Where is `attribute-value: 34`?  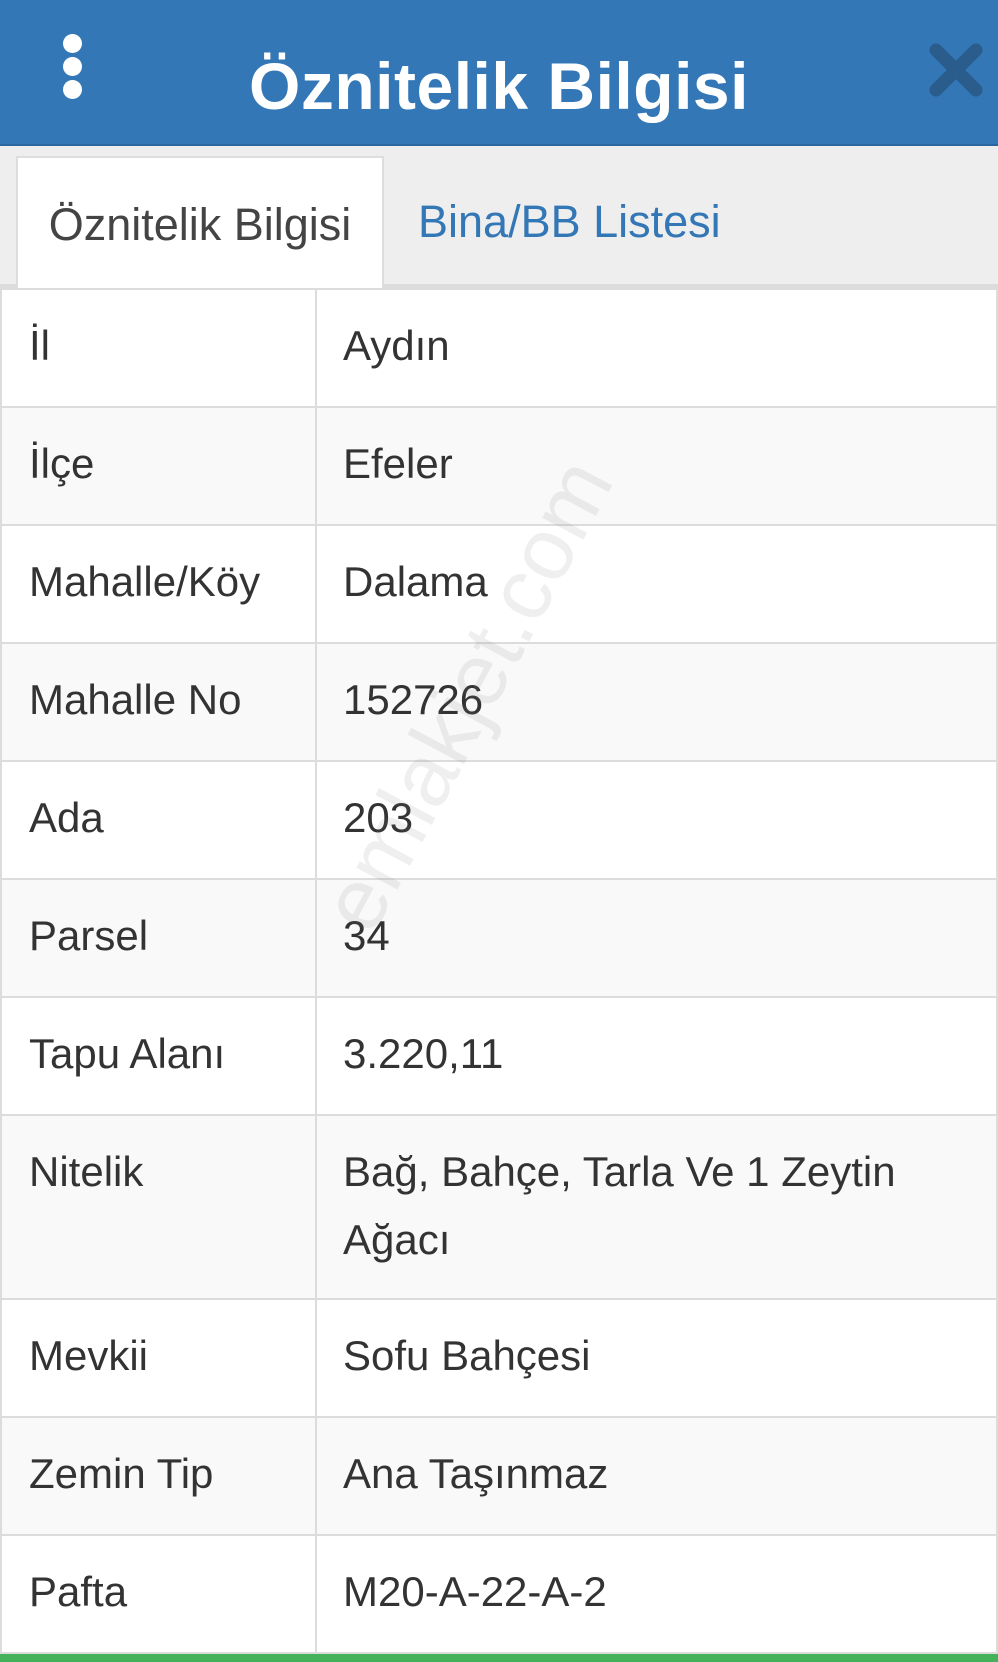
attribute-value: 34 is located at coordinates (656, 938).